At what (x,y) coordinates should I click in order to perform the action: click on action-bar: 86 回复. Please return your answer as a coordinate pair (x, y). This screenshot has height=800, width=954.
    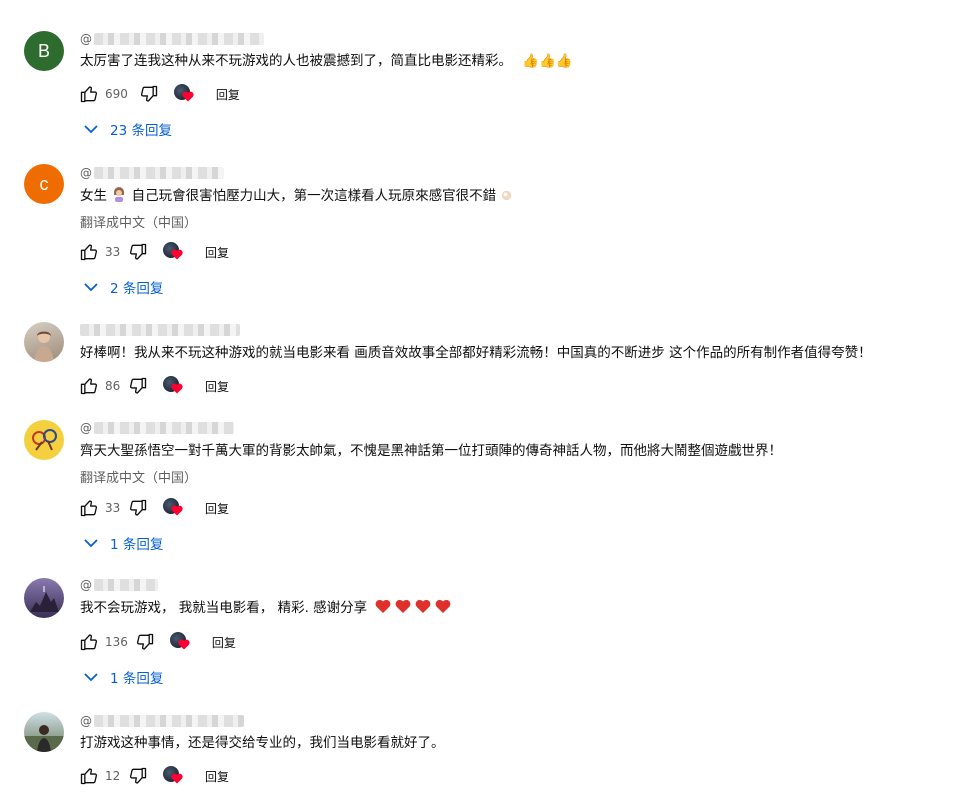
    Looking at the image, I should click on (153, 386).